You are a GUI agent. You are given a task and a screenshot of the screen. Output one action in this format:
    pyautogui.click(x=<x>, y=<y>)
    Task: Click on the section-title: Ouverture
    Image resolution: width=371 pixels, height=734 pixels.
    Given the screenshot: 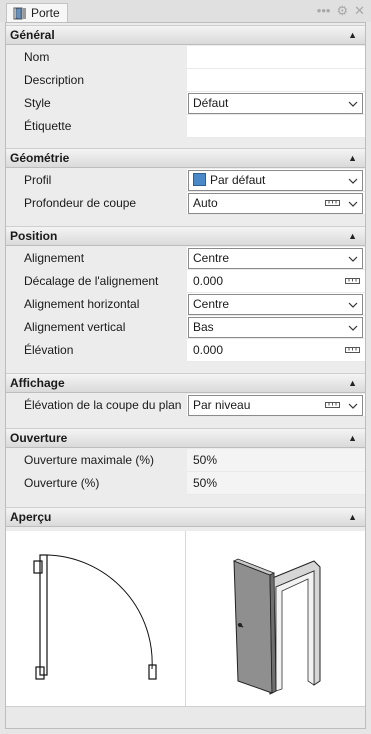 What is the action you would take?
    pyautogui.click(x=39, y=438)
    